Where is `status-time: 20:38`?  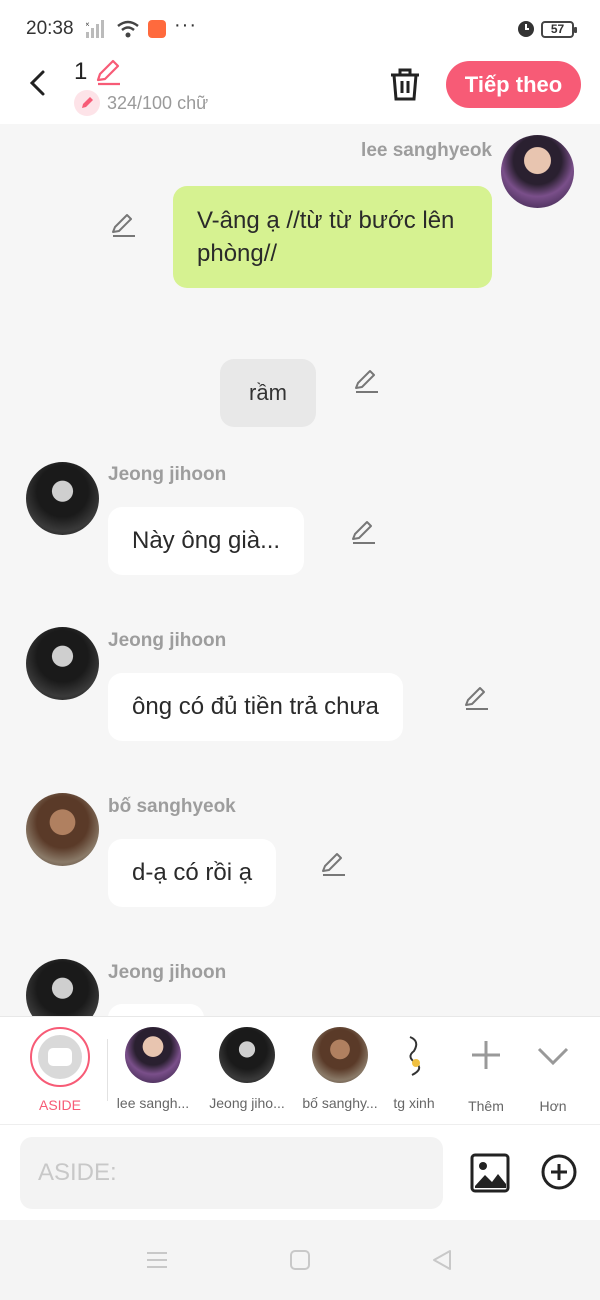 status-time: 20:38 is located at coordinates (50, 28).